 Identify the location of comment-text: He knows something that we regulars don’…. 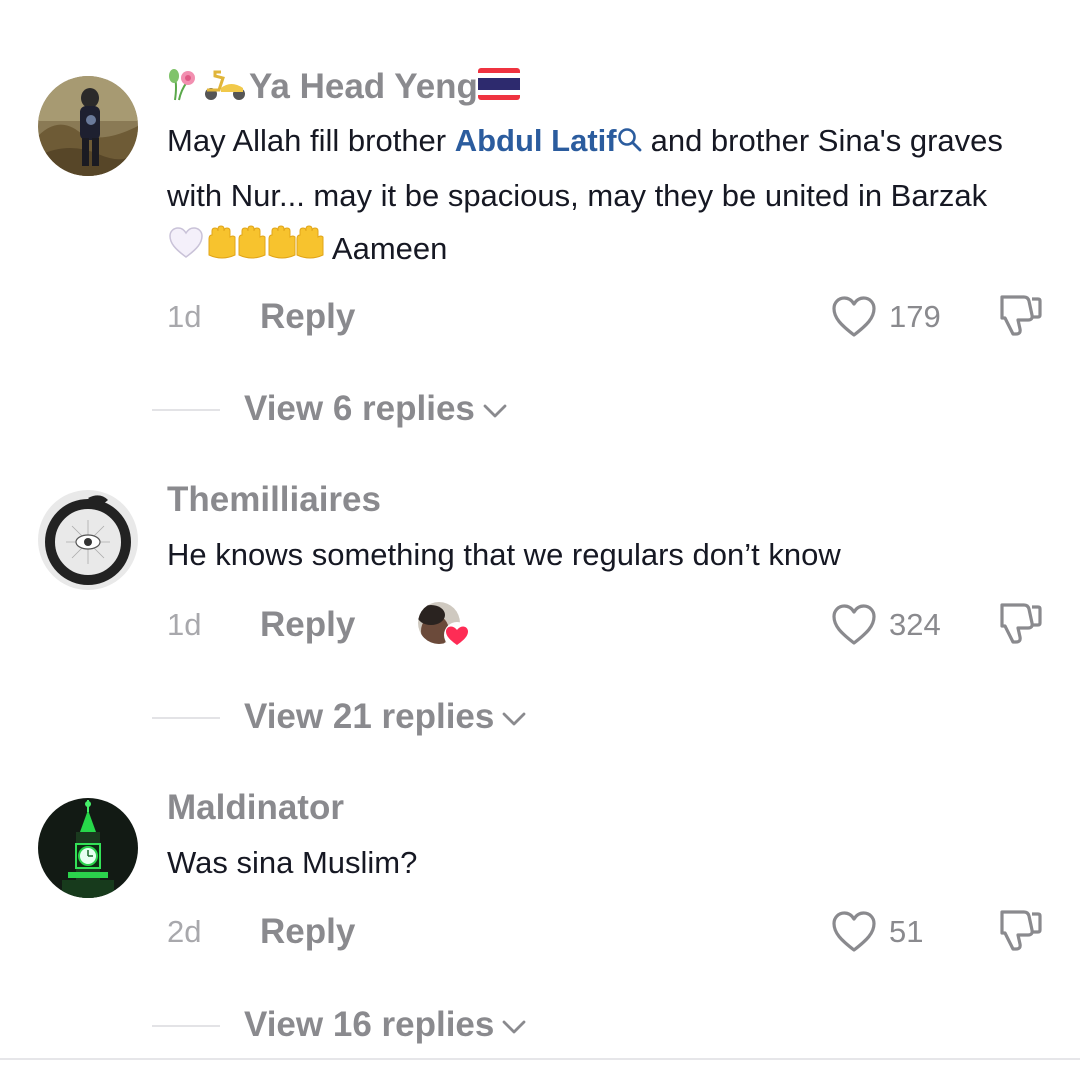
(504, 554).